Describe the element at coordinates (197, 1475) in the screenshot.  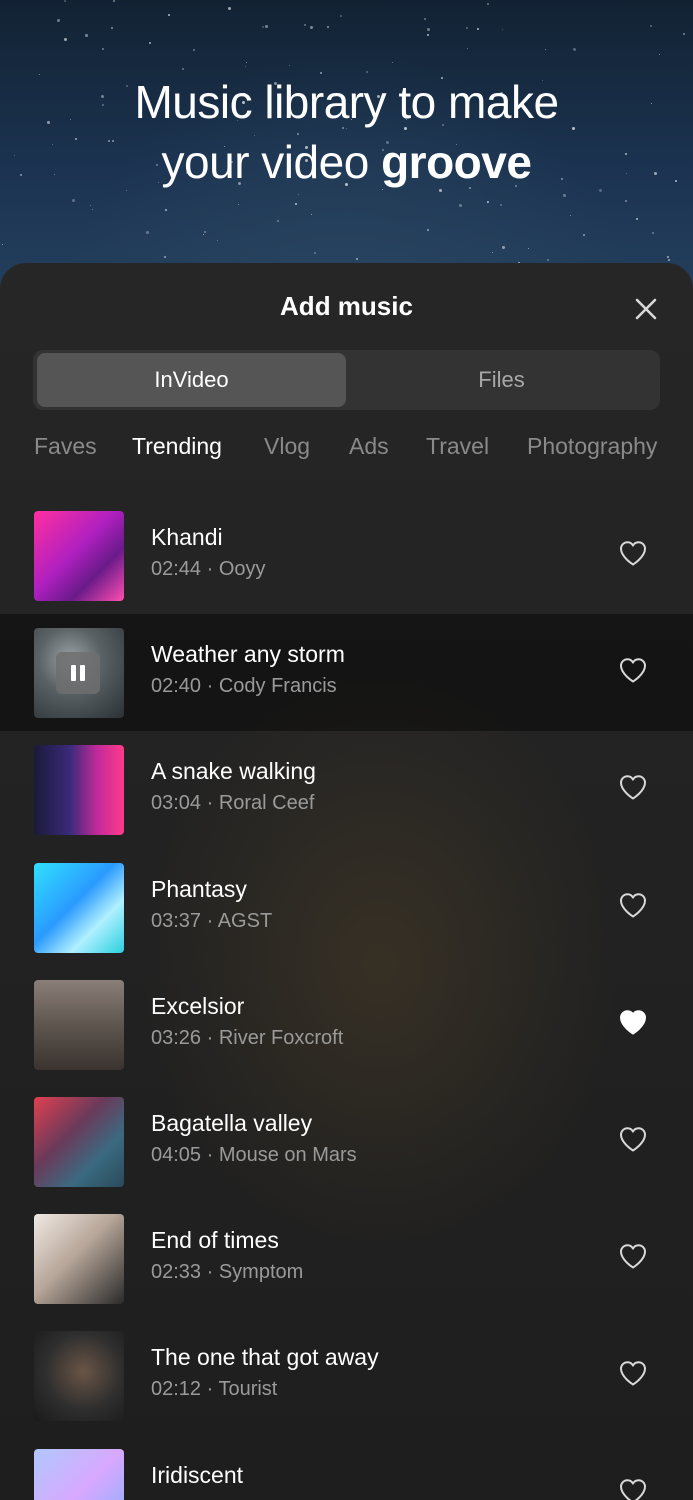
I see `track-title: Iridiscent` at that location.